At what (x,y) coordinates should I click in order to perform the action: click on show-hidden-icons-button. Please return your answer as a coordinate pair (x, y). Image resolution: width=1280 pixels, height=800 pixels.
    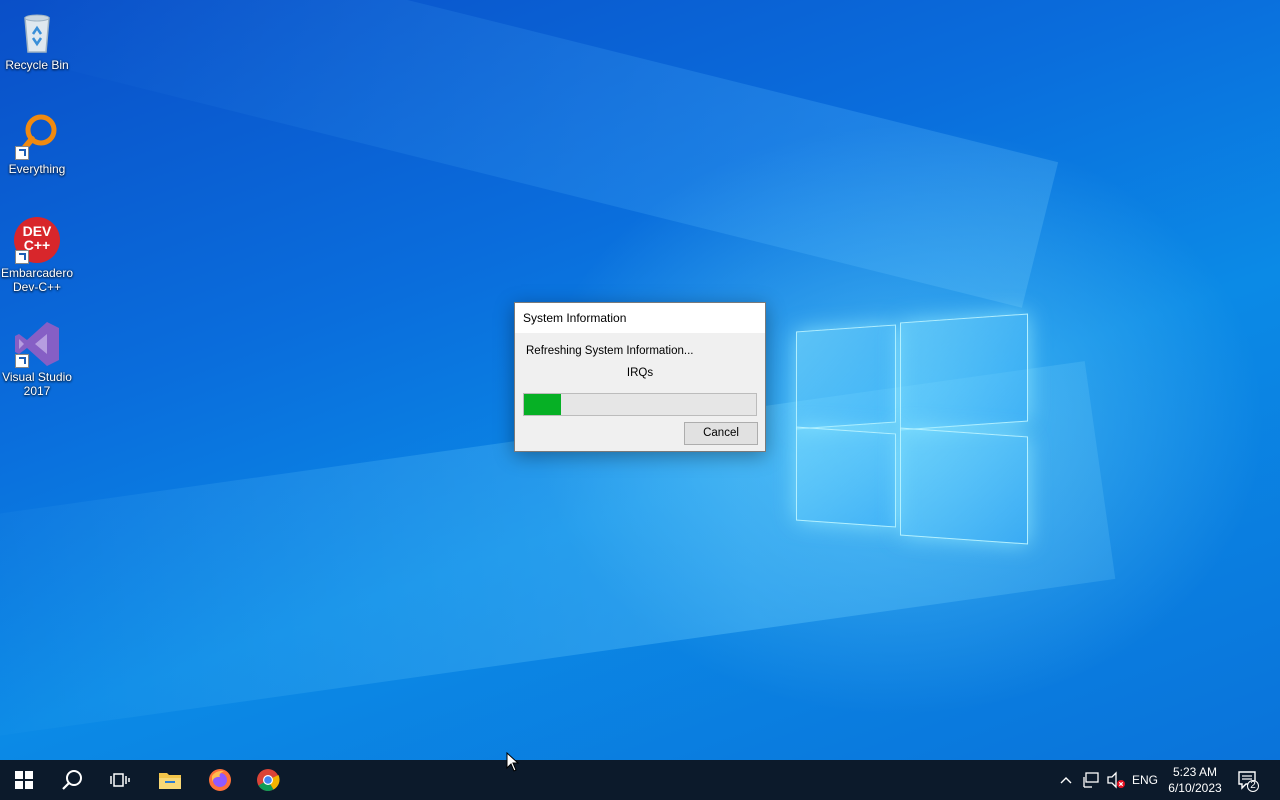
    Looking at the image, I should click on (1066, 780).